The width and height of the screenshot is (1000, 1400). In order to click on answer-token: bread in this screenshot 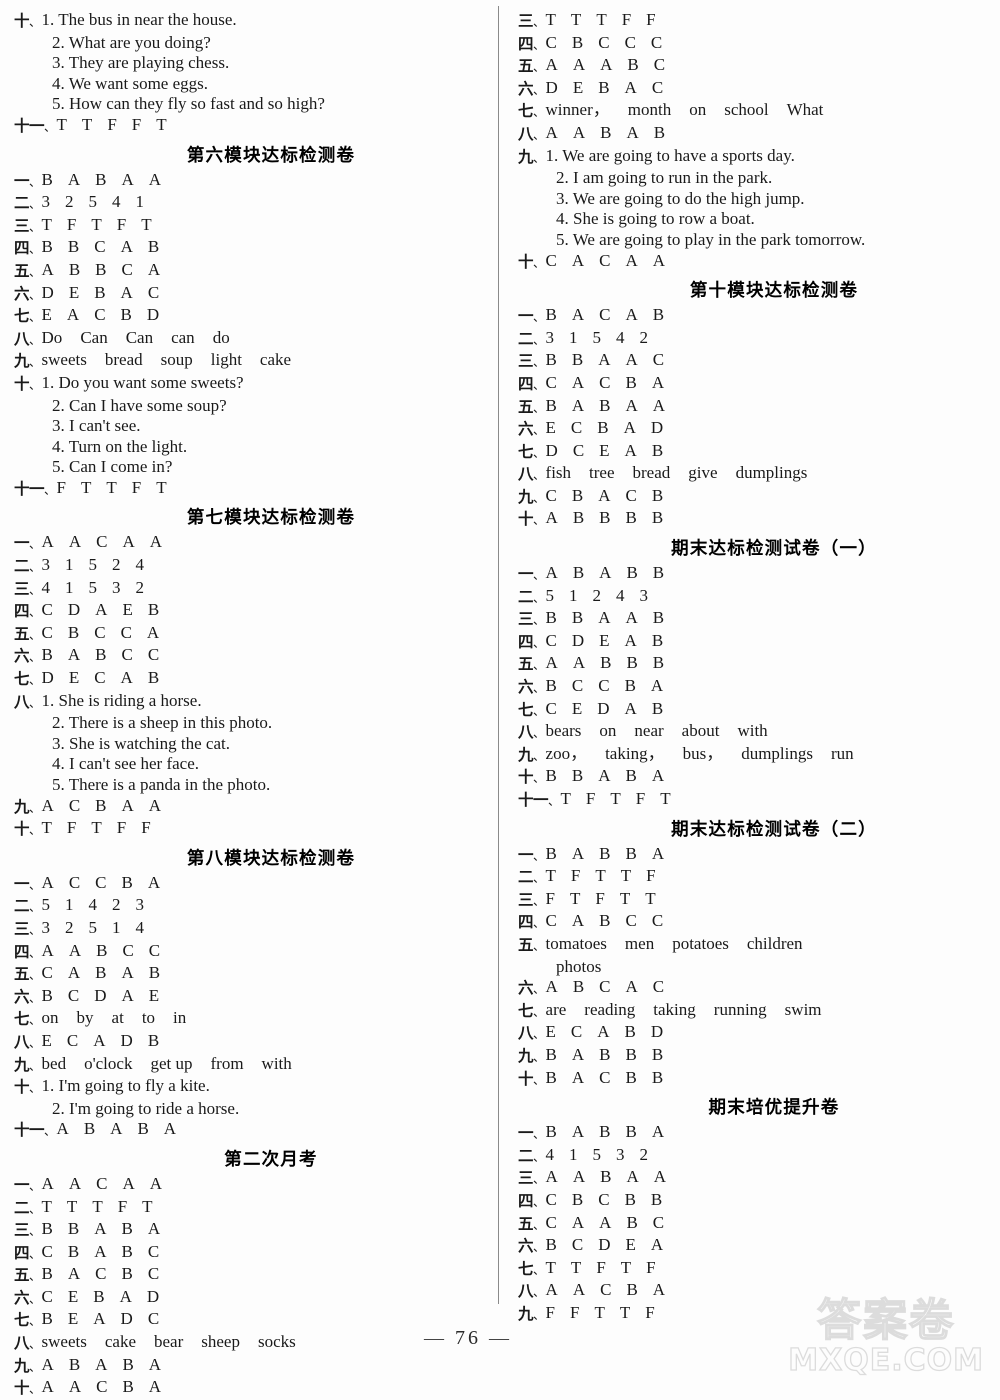, I will do `click(123, 360)`.